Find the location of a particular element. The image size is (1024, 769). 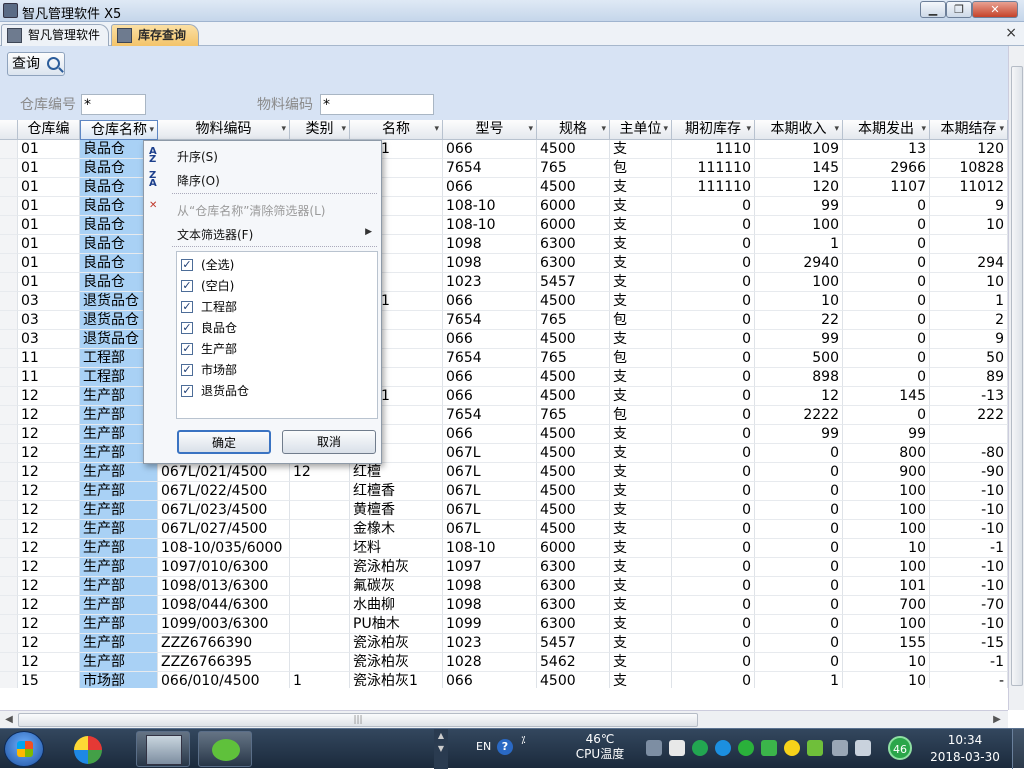

table-cell: 5457 is located at coordinates (573, 282).